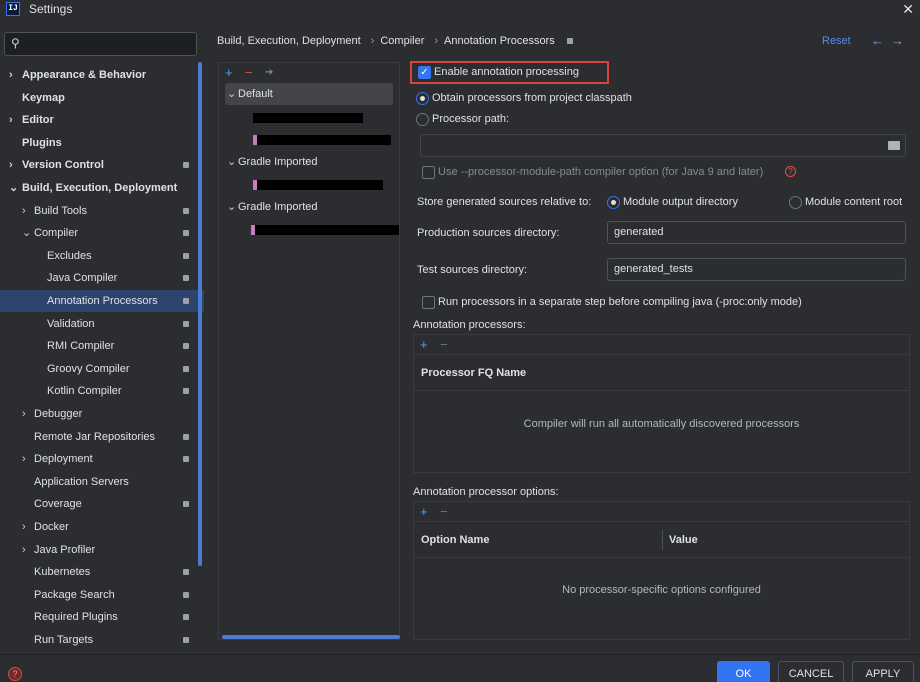  I want to click on module-output-radio, so click(613, 202).